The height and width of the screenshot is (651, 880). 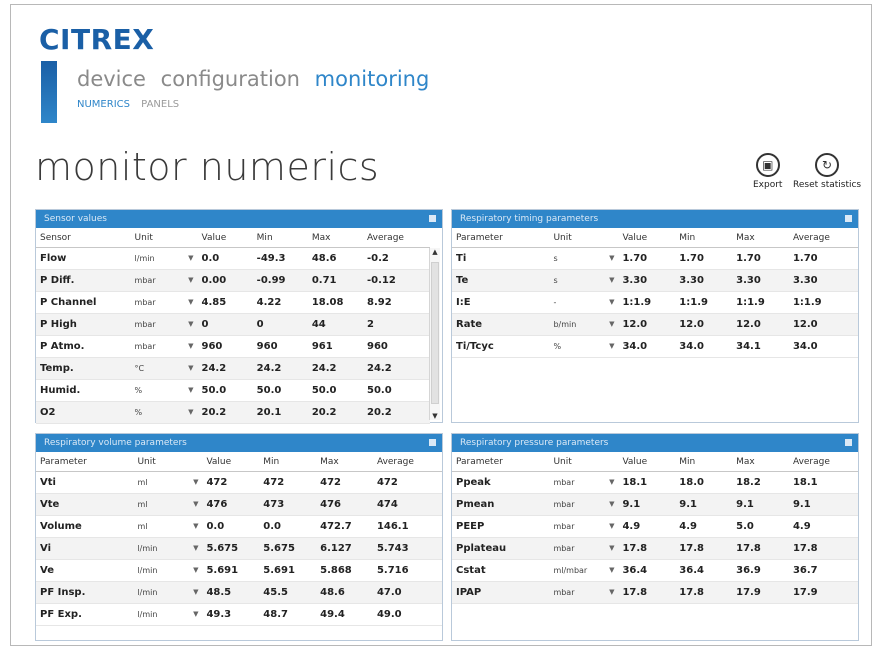 I want to click on table-row: Pplateau mbar ▼ 17.8 17.8 17.8 17.8, so click(x=655, y=548).